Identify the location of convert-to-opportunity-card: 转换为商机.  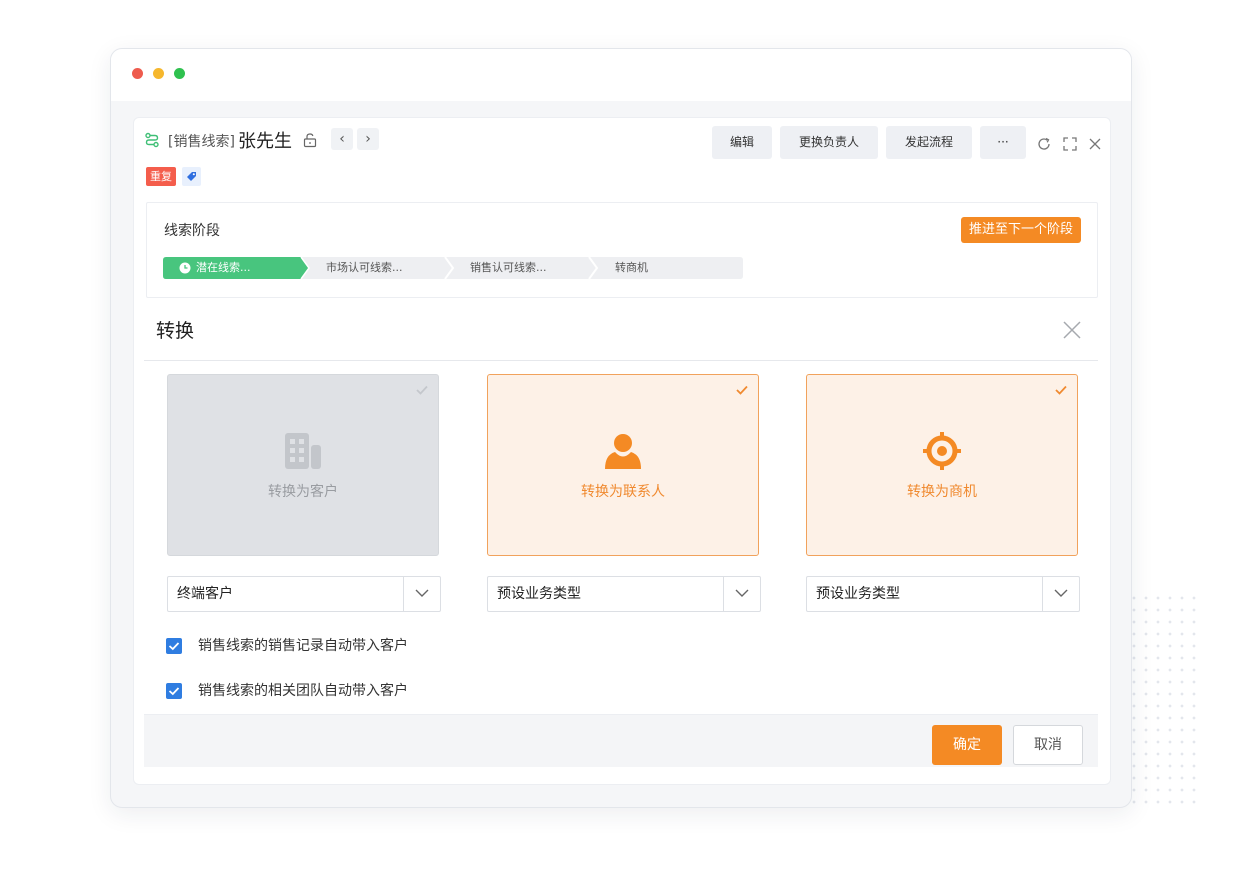
(942, 465).